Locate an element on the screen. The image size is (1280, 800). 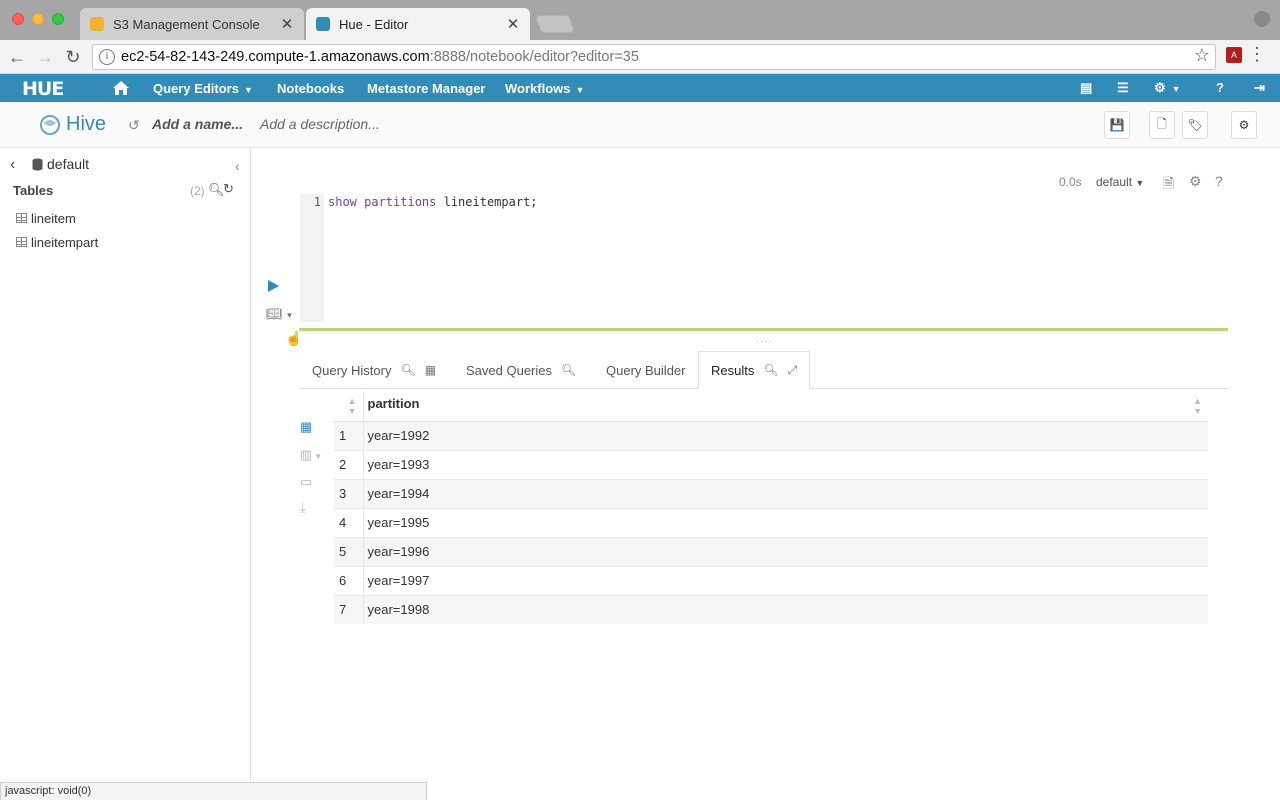
home-icon is located at coordinates (121, 88).